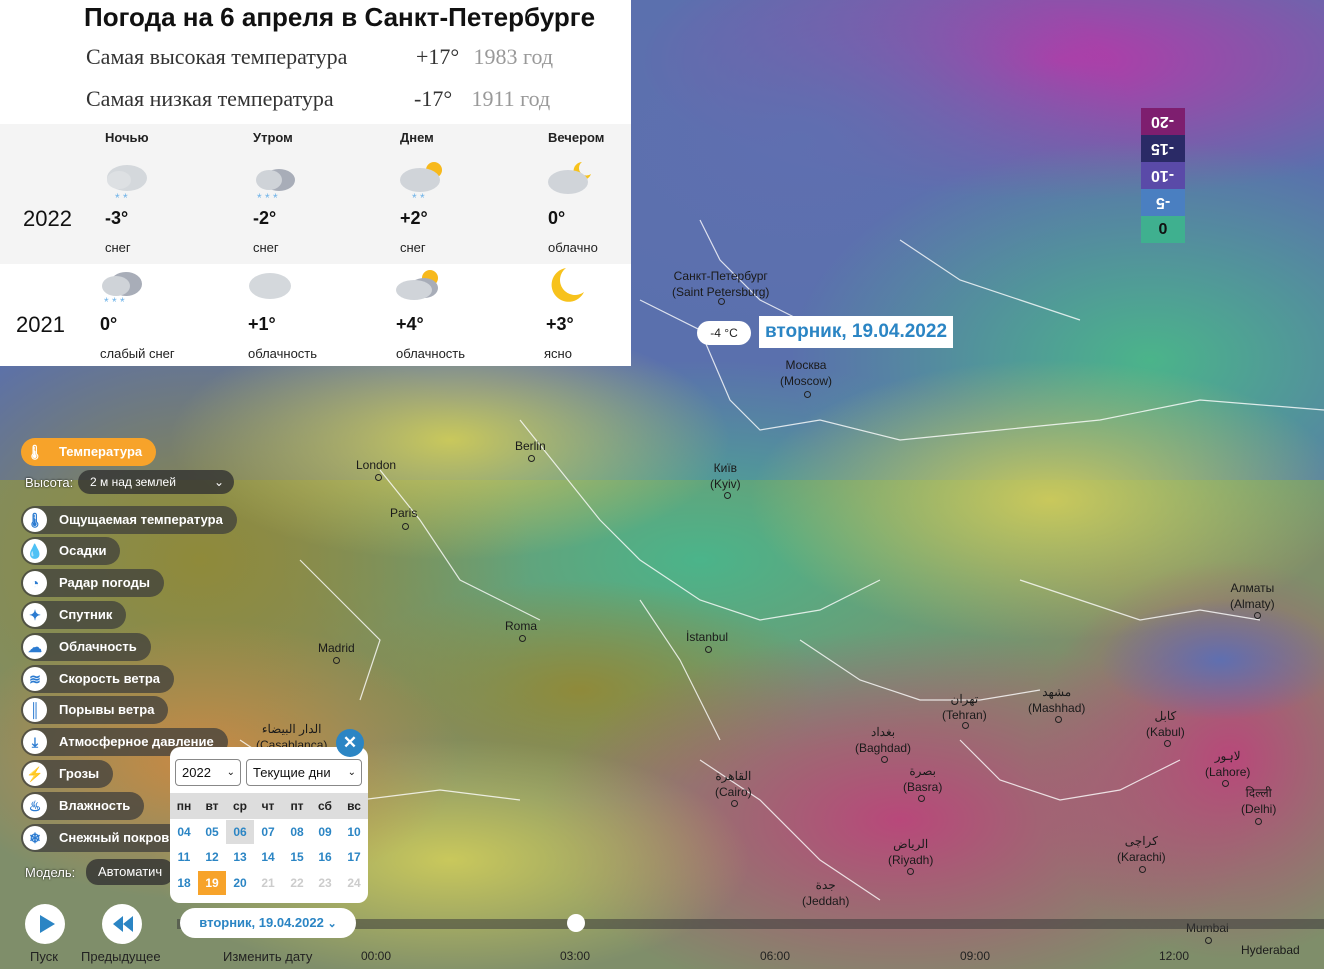  What do you see at coordinates (721, 284) in the screenshot?
I see `city-label: Санкт-Петербург (Saint Petersburg)` at bounding box center [721, 284].